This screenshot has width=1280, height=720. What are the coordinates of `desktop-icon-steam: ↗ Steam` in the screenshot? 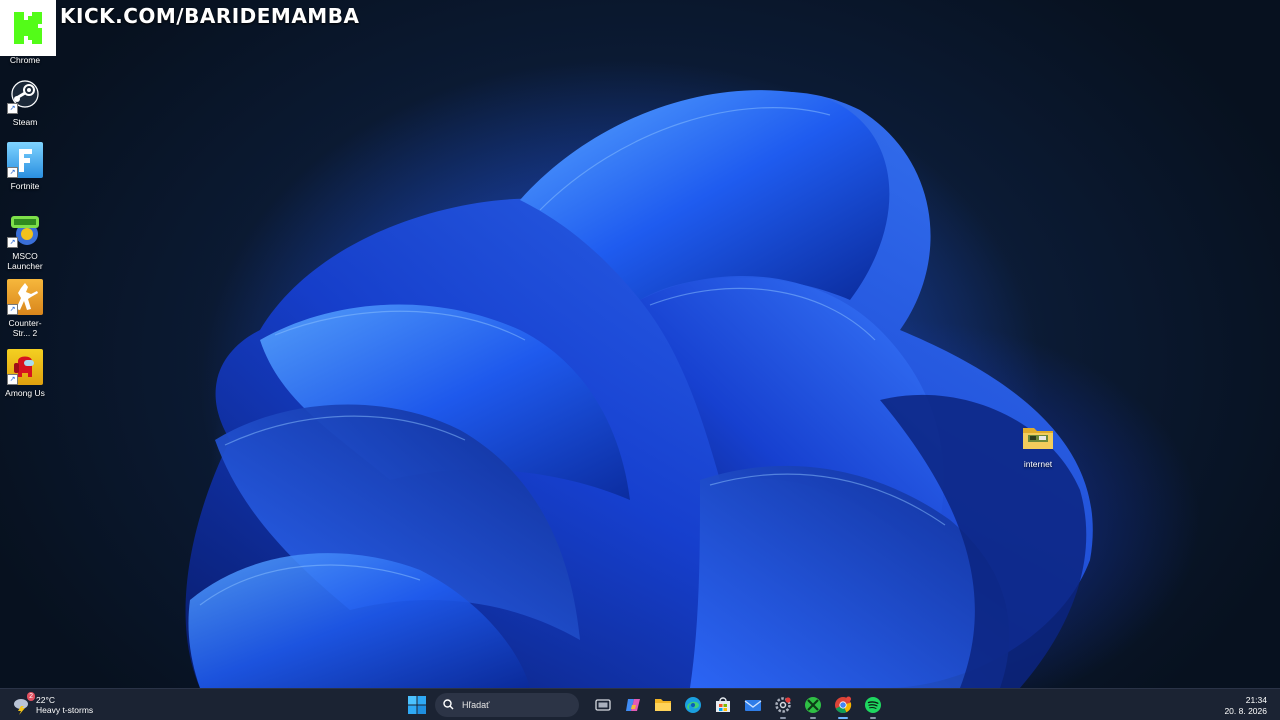 It's located at (25, 102).